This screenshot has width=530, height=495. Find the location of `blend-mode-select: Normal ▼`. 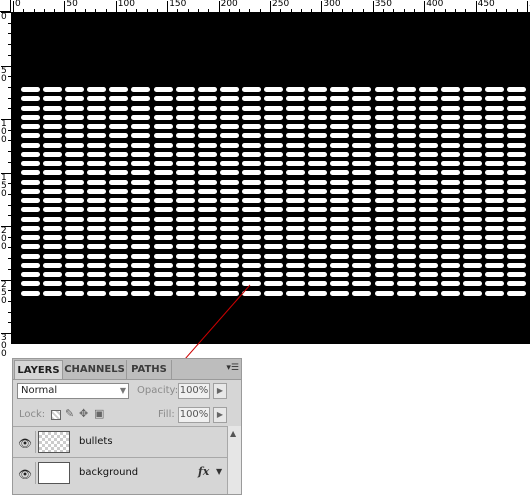

blend-mode-select: Normal ▼ is located at coordinates (73, 391).